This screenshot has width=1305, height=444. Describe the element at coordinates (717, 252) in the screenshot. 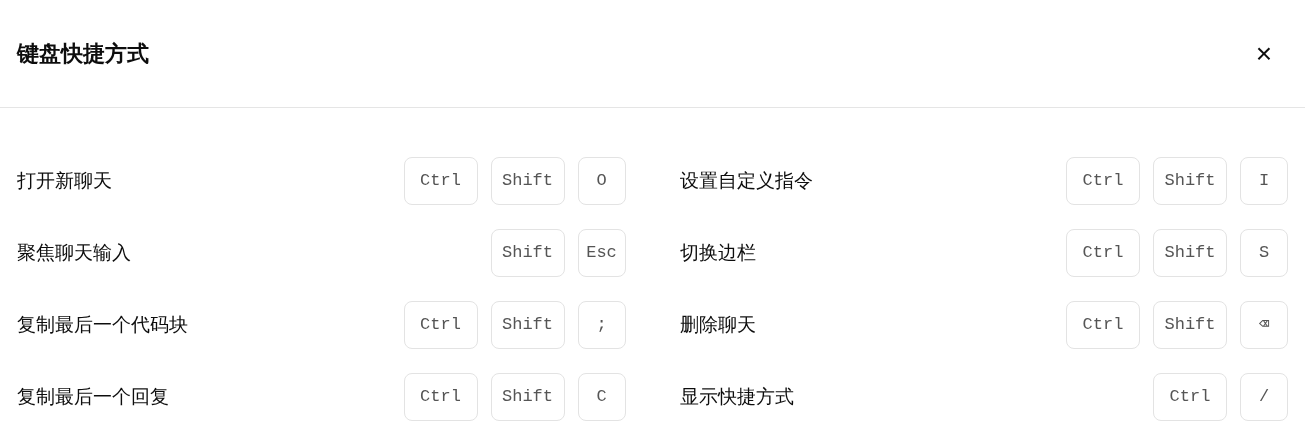

I see `shortcut-label: 切换边栏` at that location.